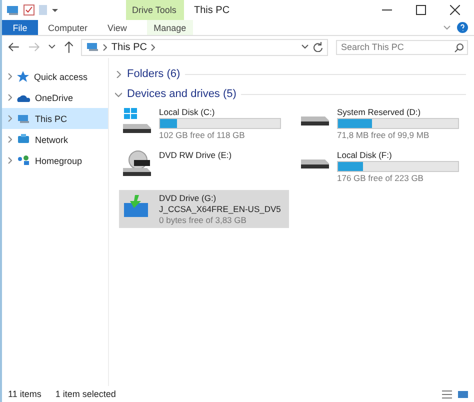 The height and width of the screenshot is (402, 474). I want to click on help-icon, so click(462, 27).